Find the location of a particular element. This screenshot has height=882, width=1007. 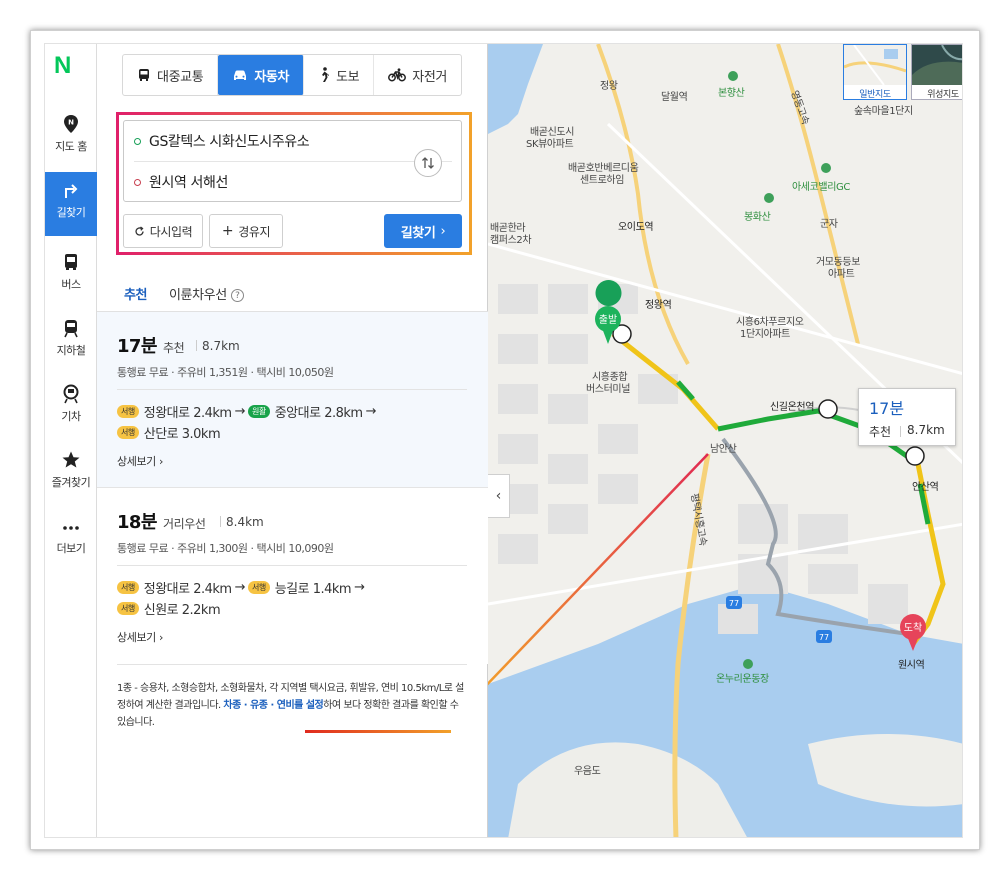

nav-item-label: 더보기 is located at coordinates (71, 548).